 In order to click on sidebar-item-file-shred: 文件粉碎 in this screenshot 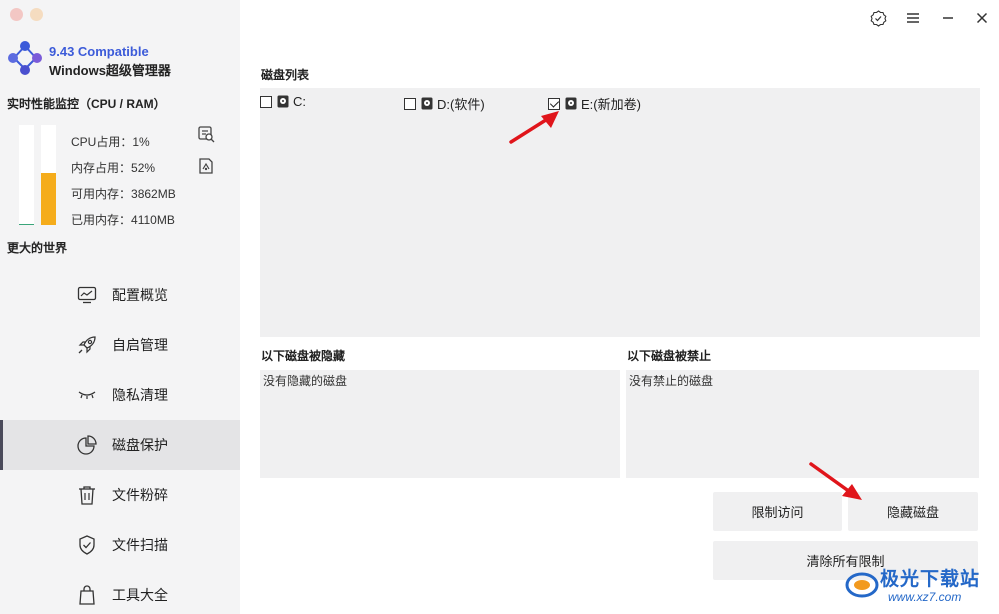, I will do `click(120, 495)`.